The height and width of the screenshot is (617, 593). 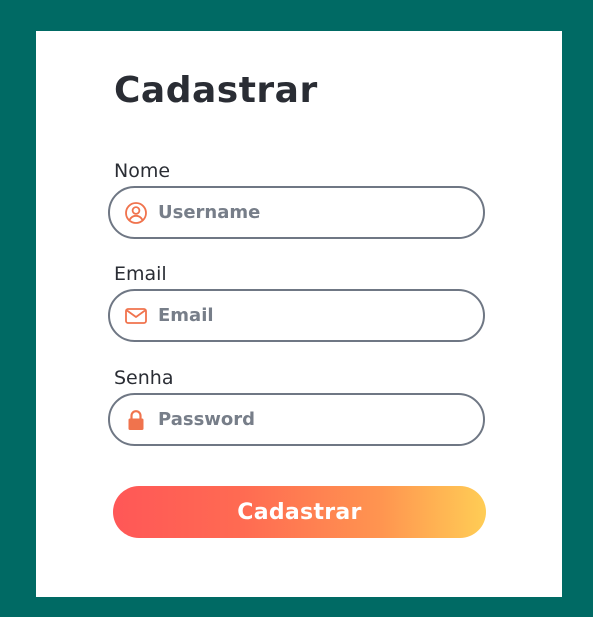 I want to click on email-field, so click(x=296, y=315).